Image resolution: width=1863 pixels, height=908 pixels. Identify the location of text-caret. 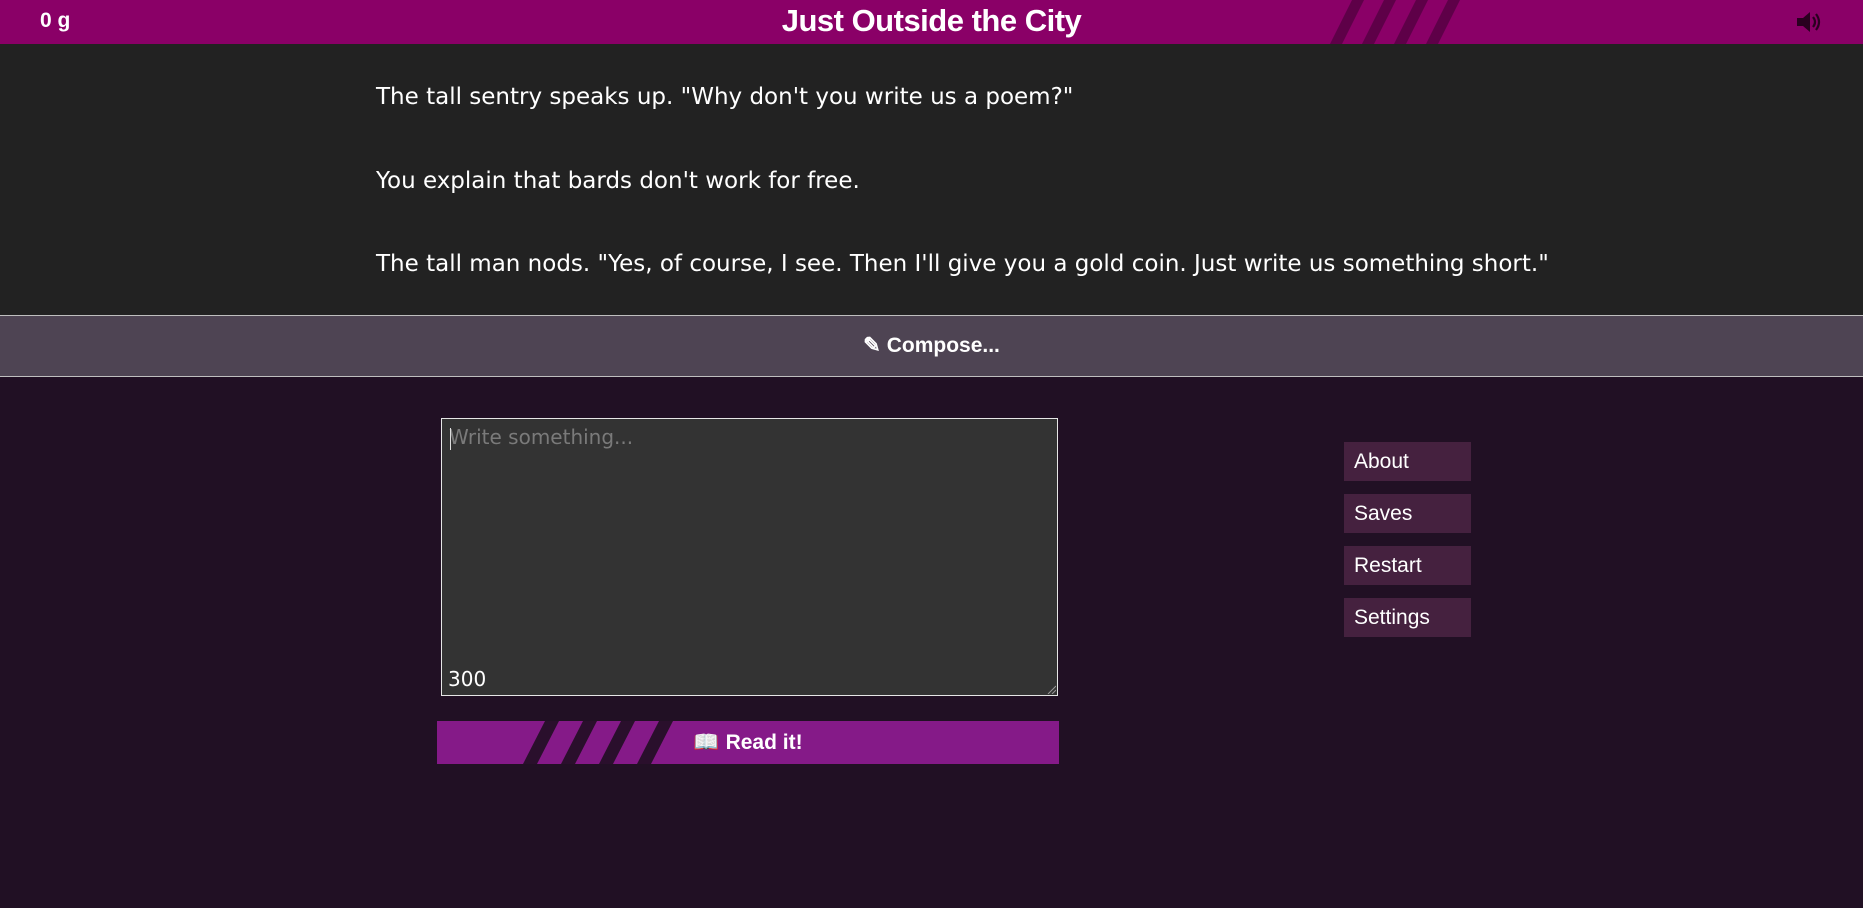
(450, 439).